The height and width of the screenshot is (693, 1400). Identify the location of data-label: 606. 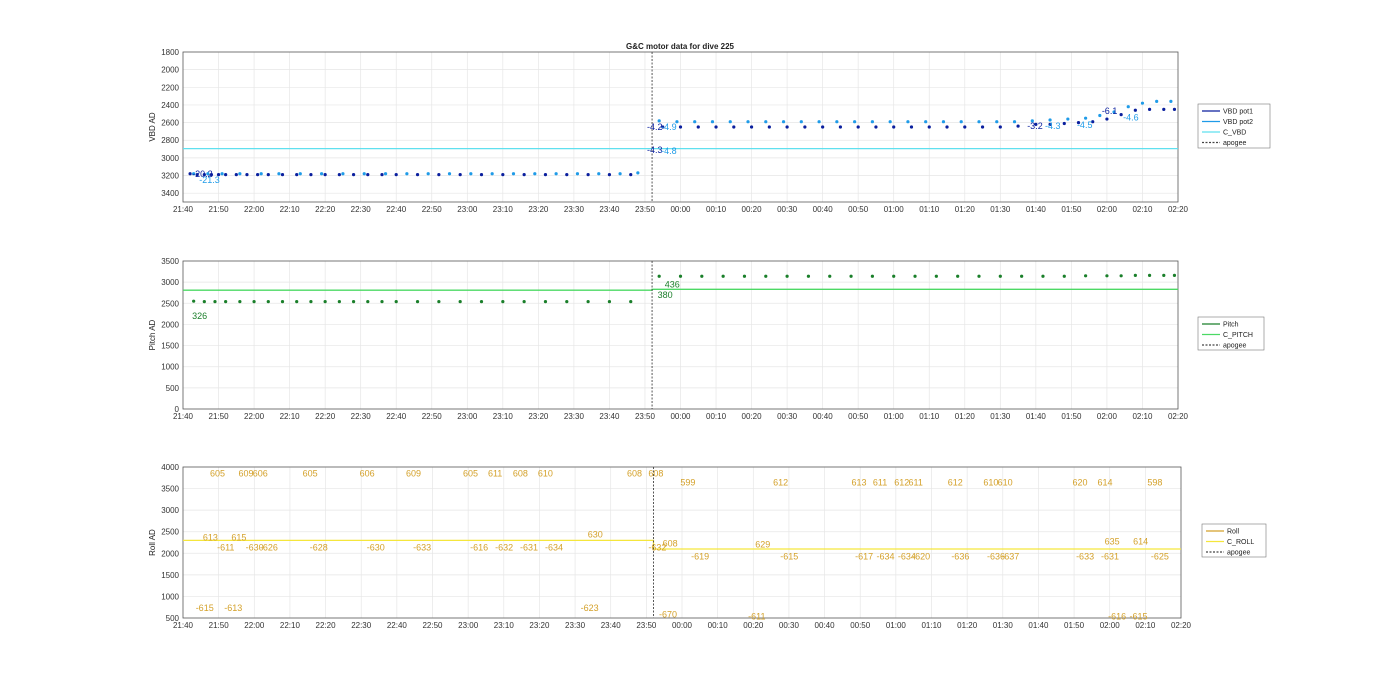
(367, 473).